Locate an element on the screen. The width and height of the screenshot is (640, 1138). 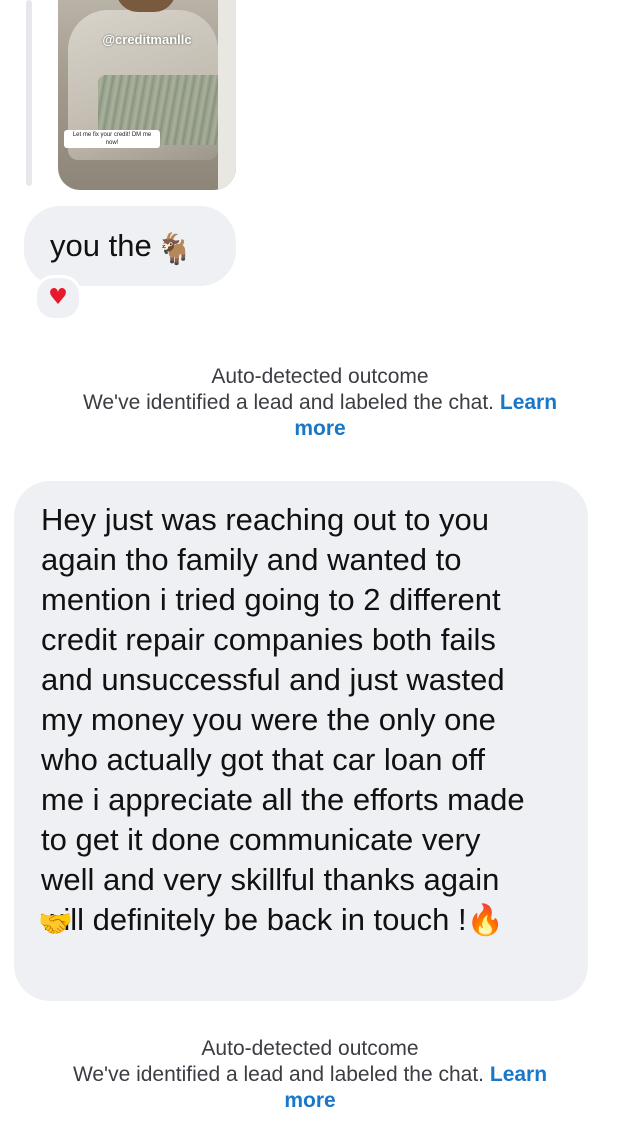
post-background-panel is located at coordinates (227, 95).